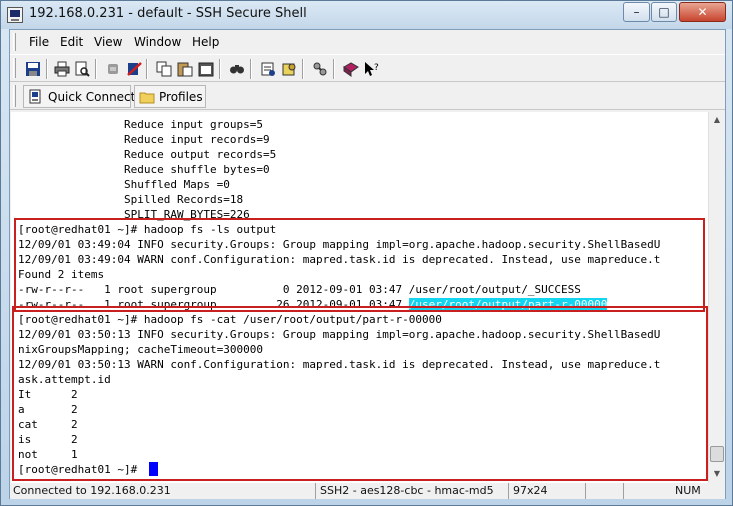 This screenshot has height=506, width=733. I want to click on help-button, so click(351, 69).